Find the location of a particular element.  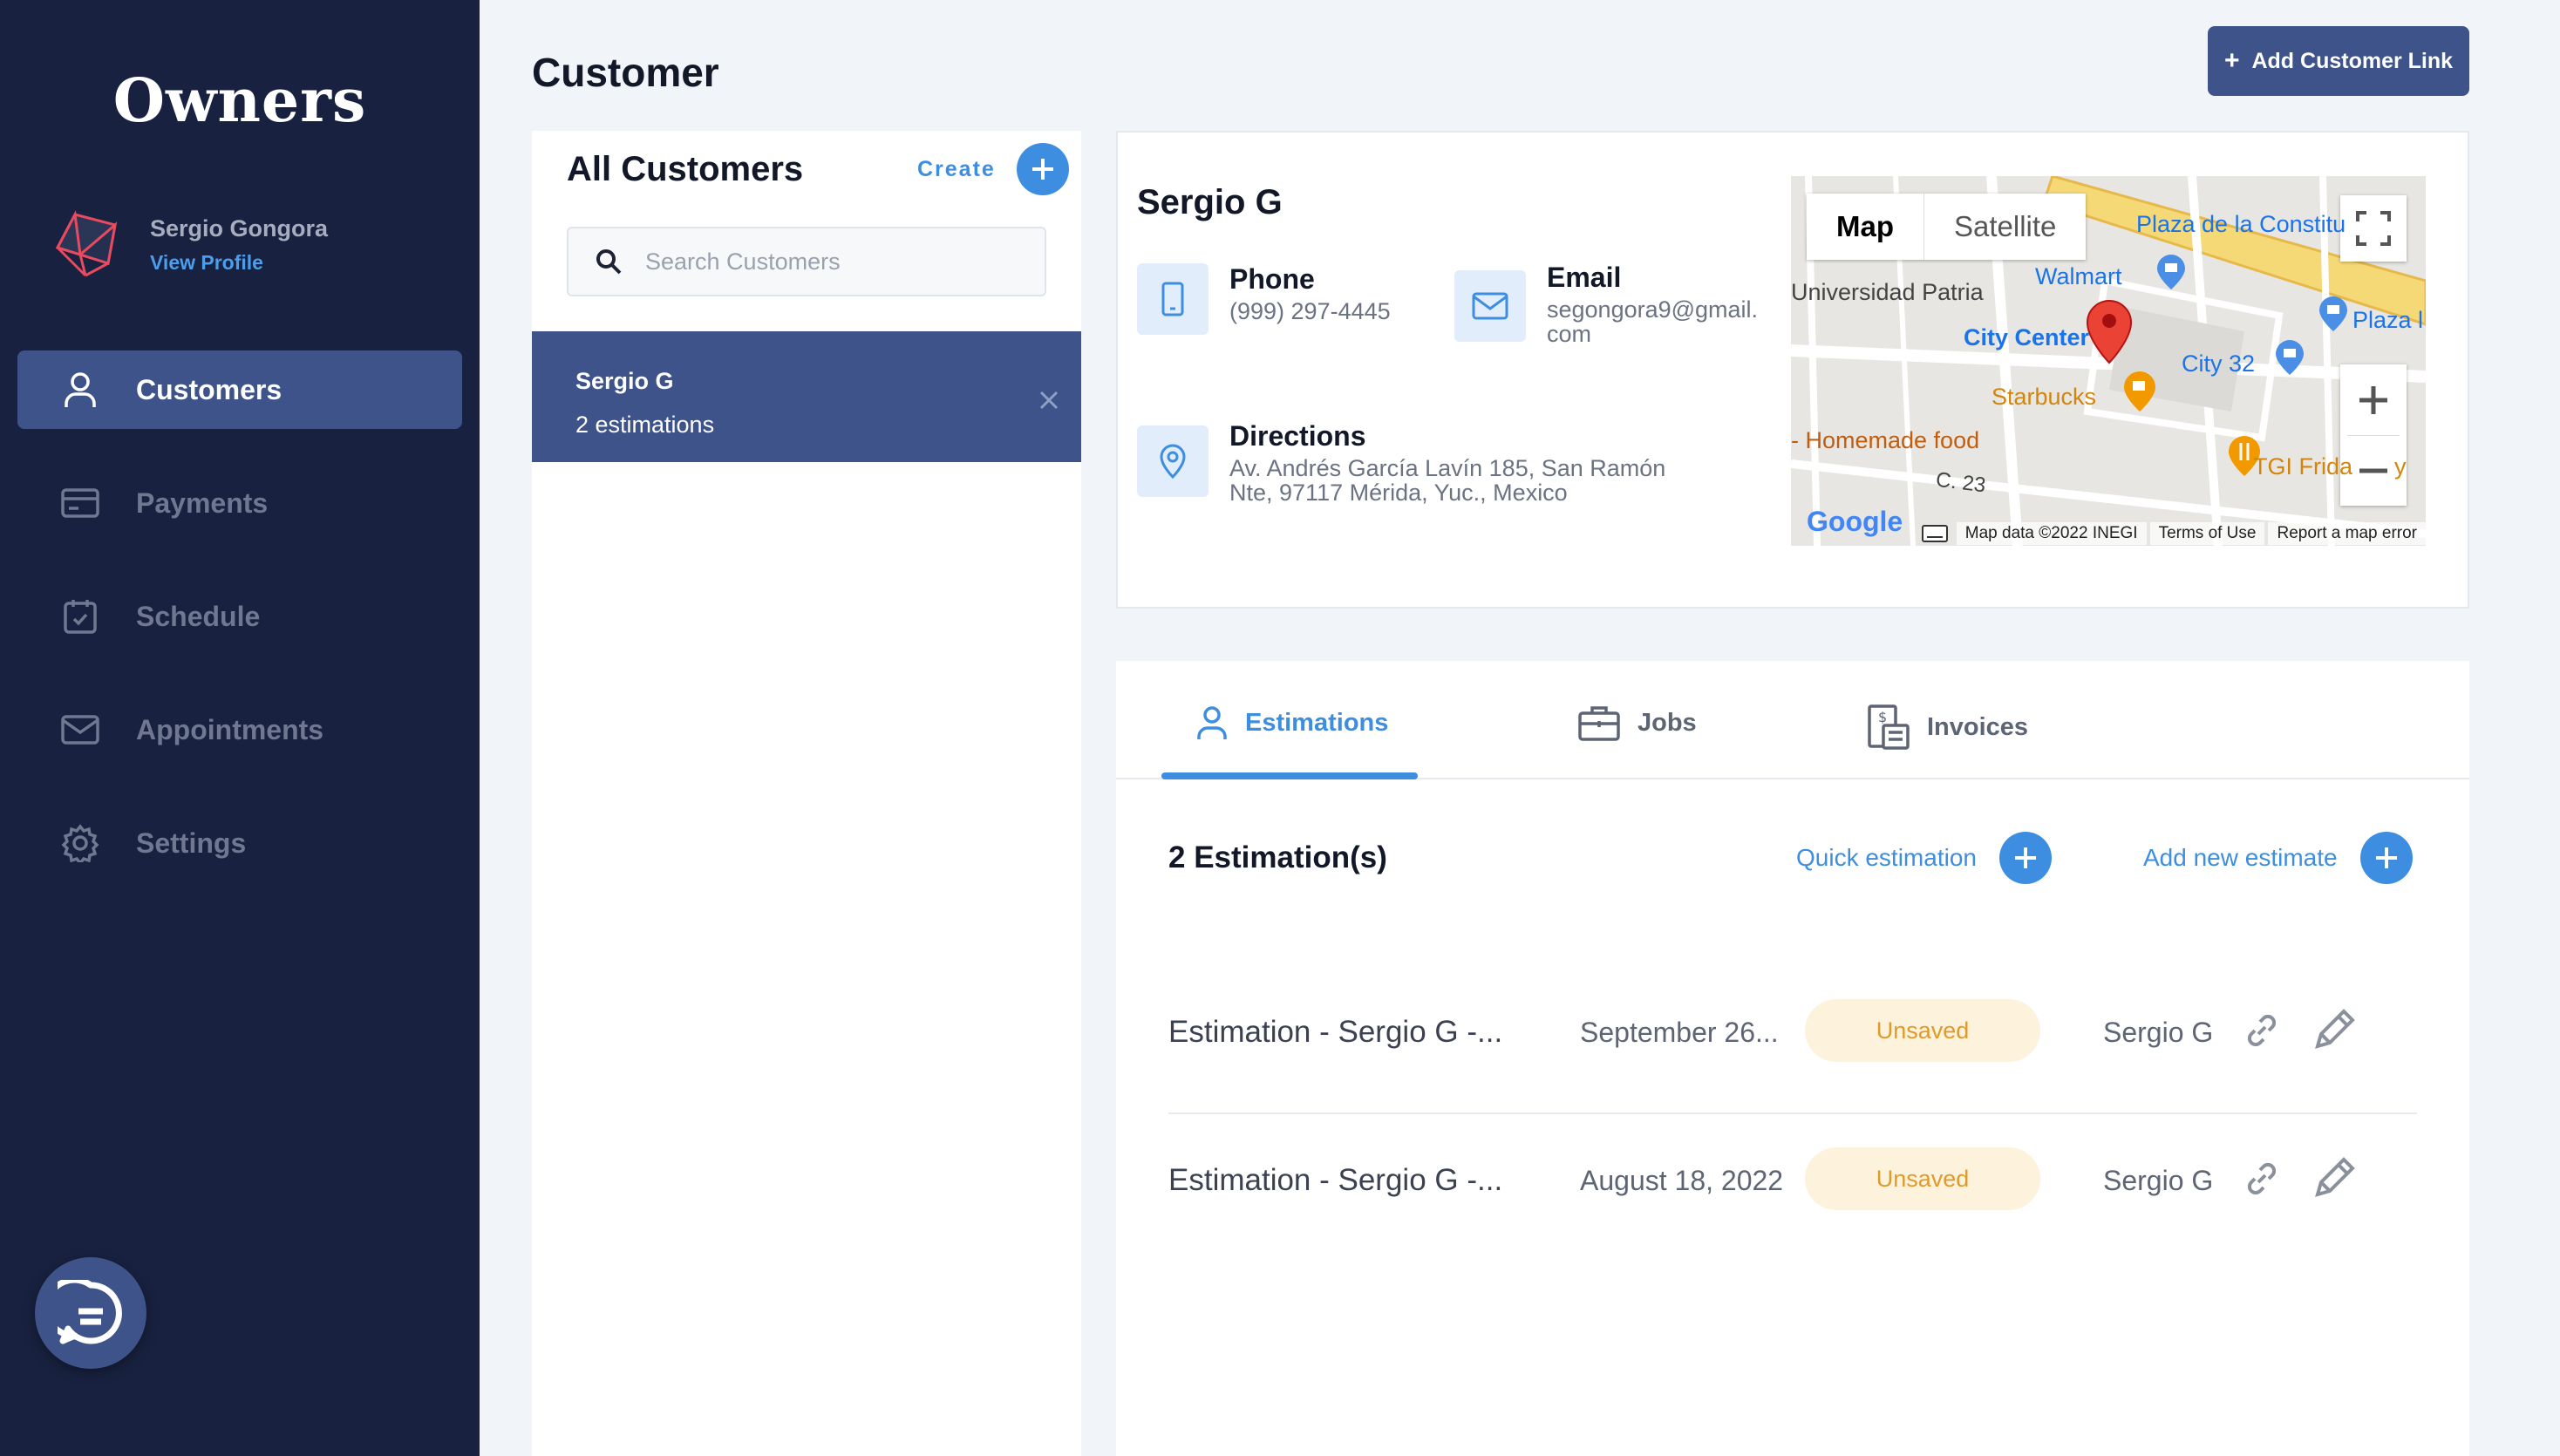

estimation-date: August 18, 2022 is located at coordinates (1682, 1180).